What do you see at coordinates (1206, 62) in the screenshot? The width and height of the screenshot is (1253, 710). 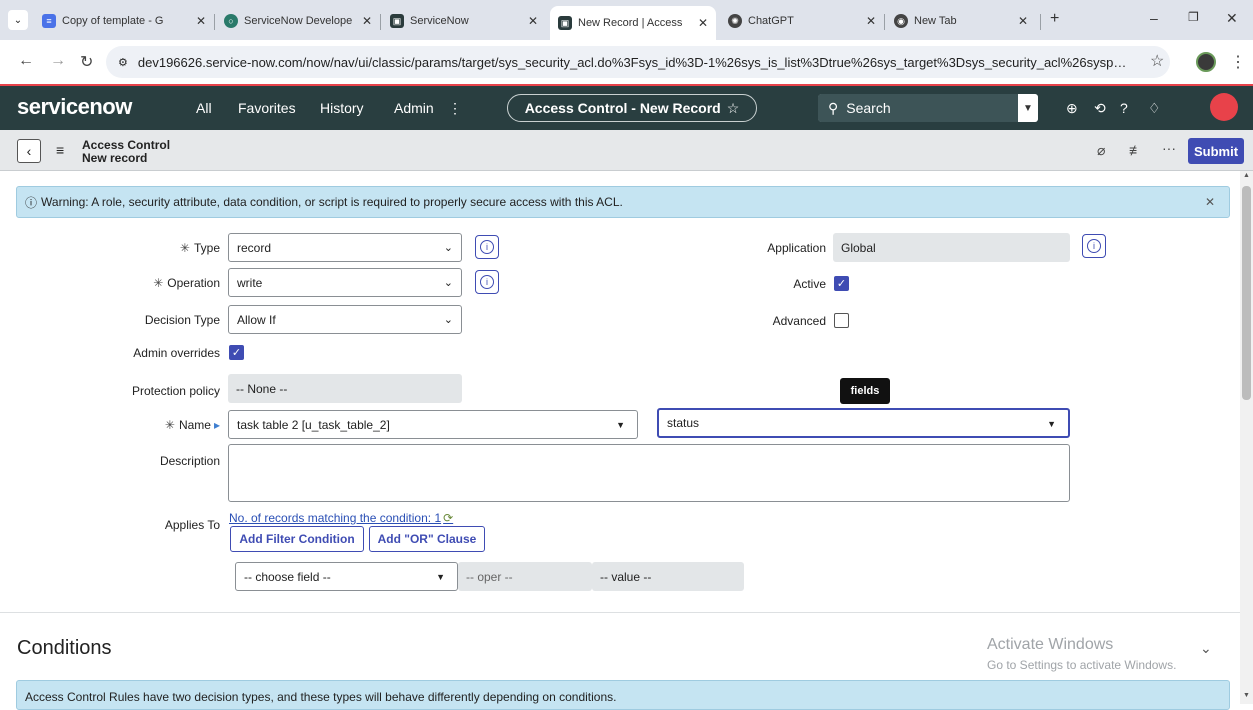 I see `profile-avatar` at bounding box center [1206, 62].